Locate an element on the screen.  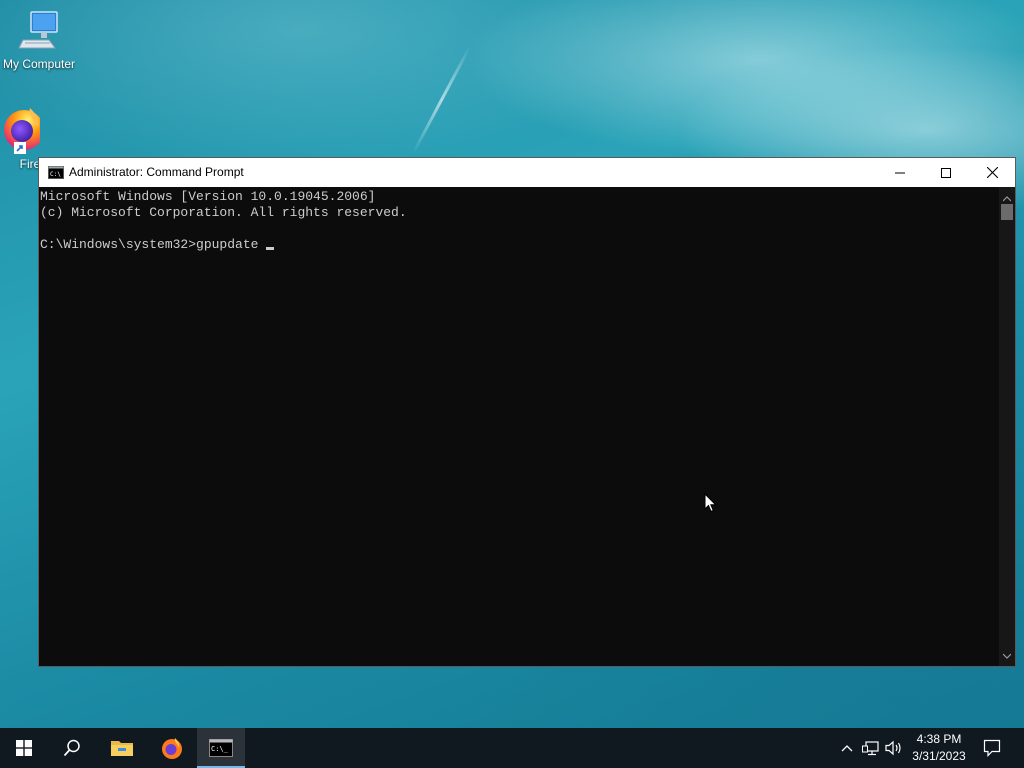
close-button is located at coordinates (992, 172).